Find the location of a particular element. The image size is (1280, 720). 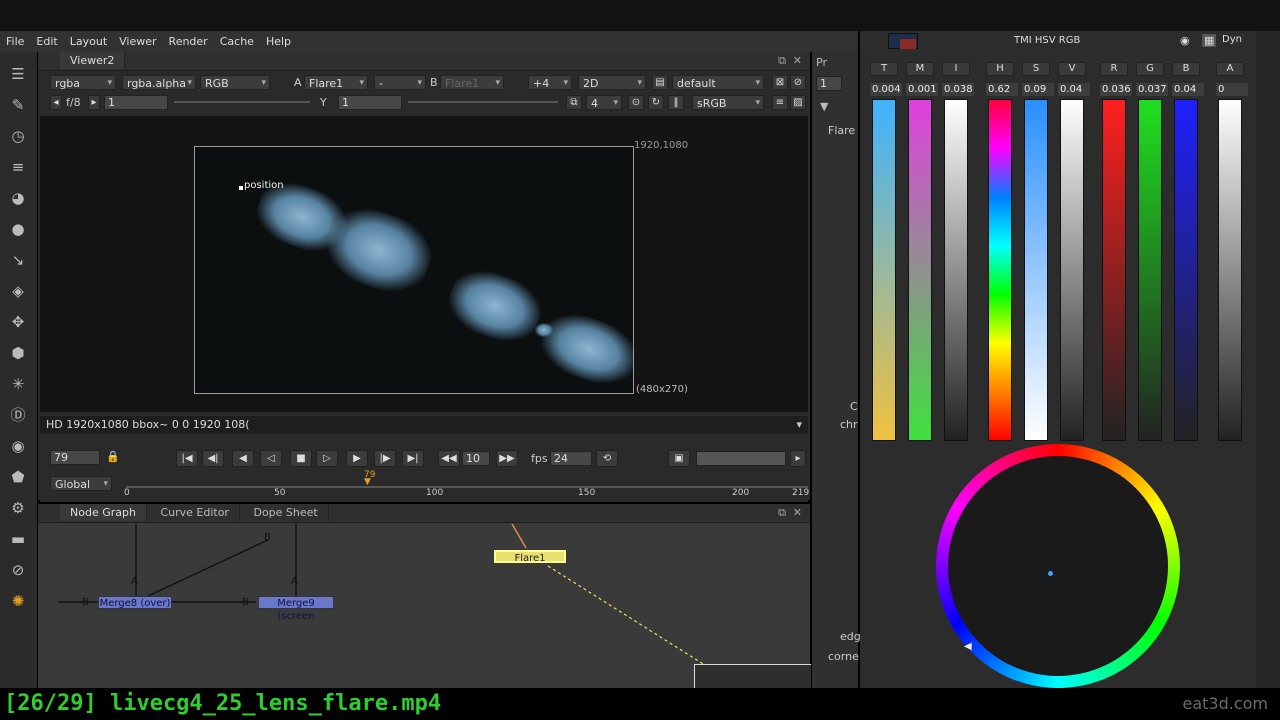

gamma-slider is located at coordinates (483, 102).